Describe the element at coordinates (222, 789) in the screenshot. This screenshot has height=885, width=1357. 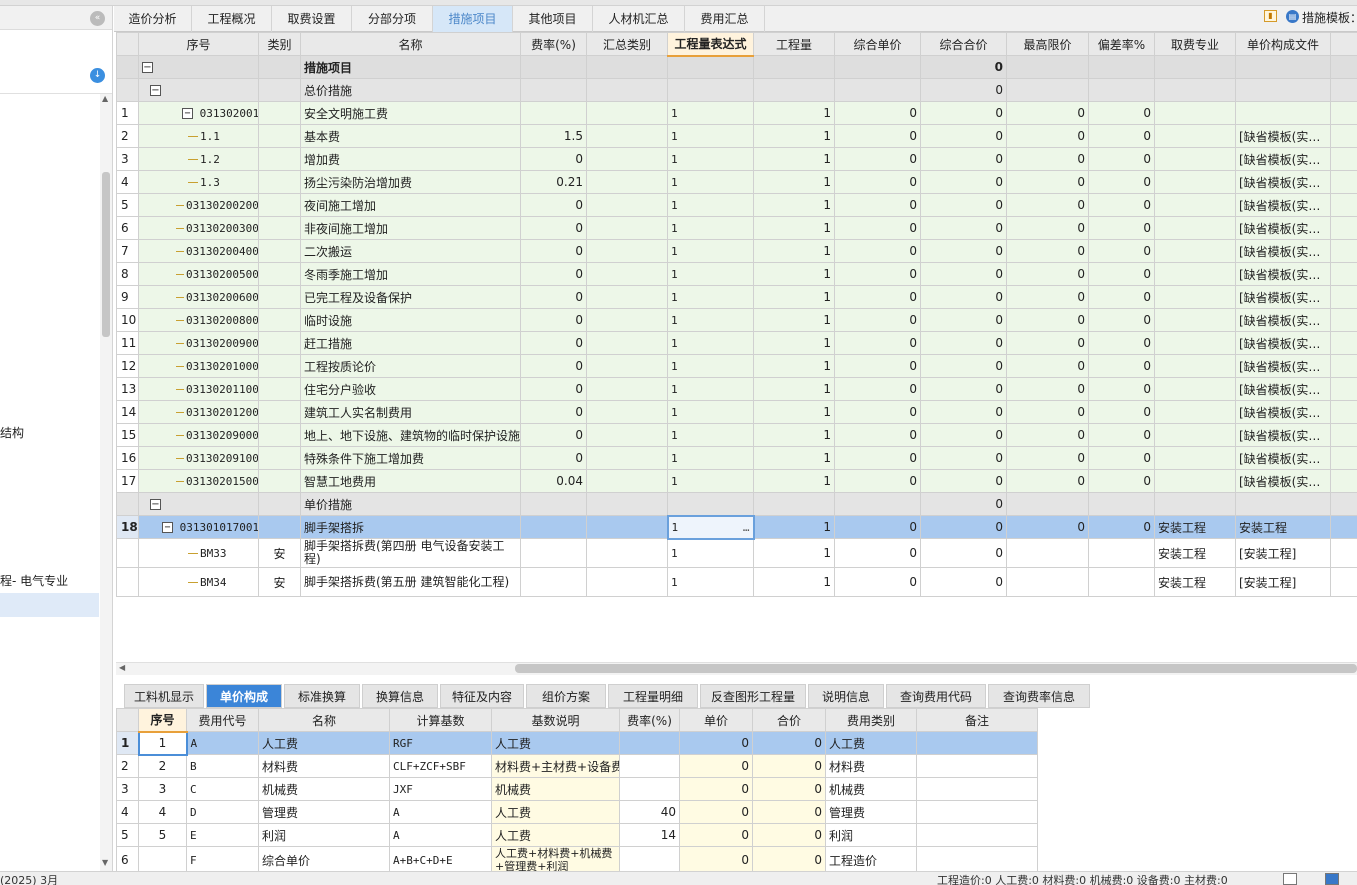
I see `comp-code: C` at that location.